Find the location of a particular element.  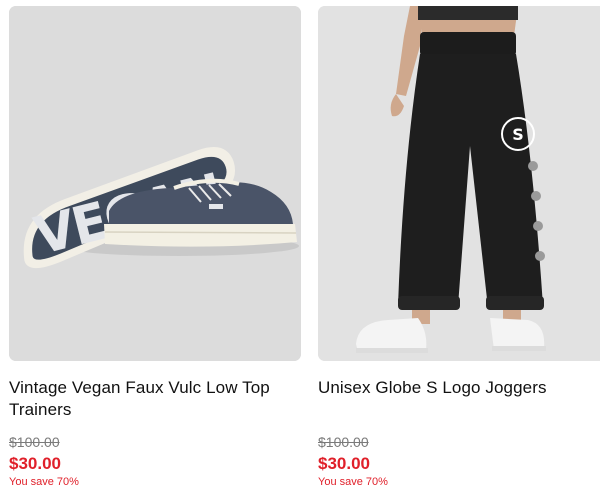

product-title: Vintage Vegan Faux Vulc Low Top Trainers is located at coordinates (155, 399).